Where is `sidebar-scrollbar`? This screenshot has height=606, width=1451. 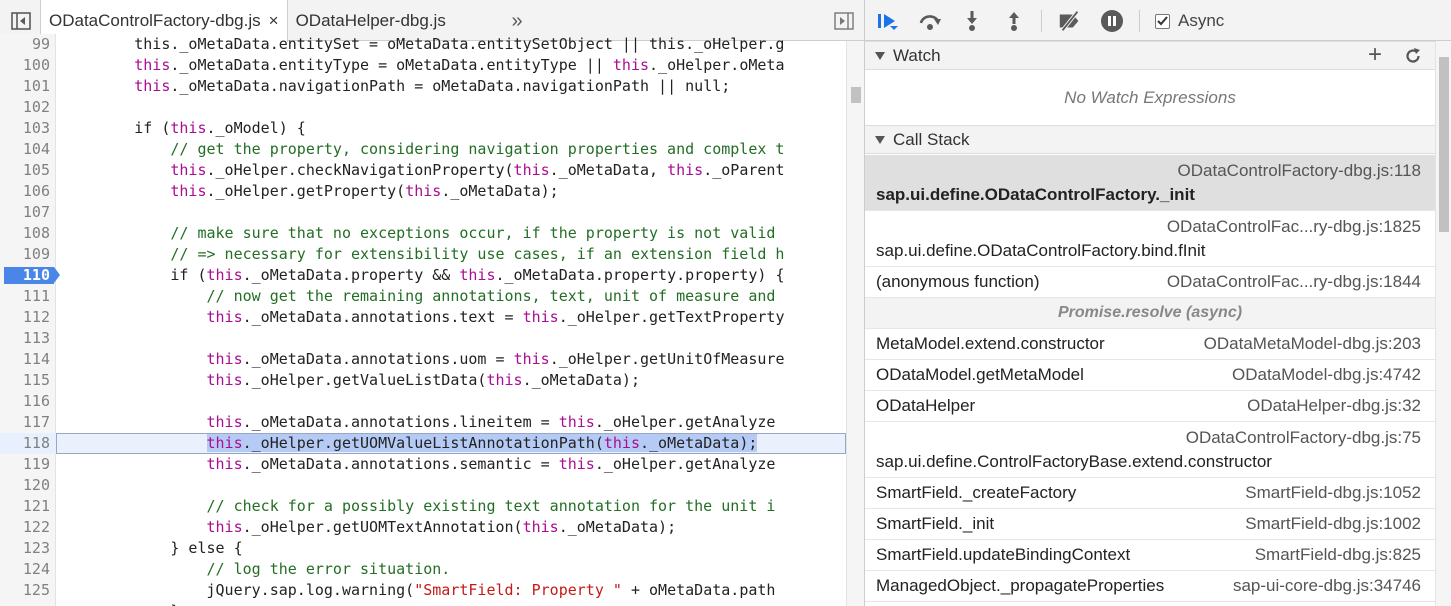 sidebar-scrollbar is located at coordinates (1443, 323).